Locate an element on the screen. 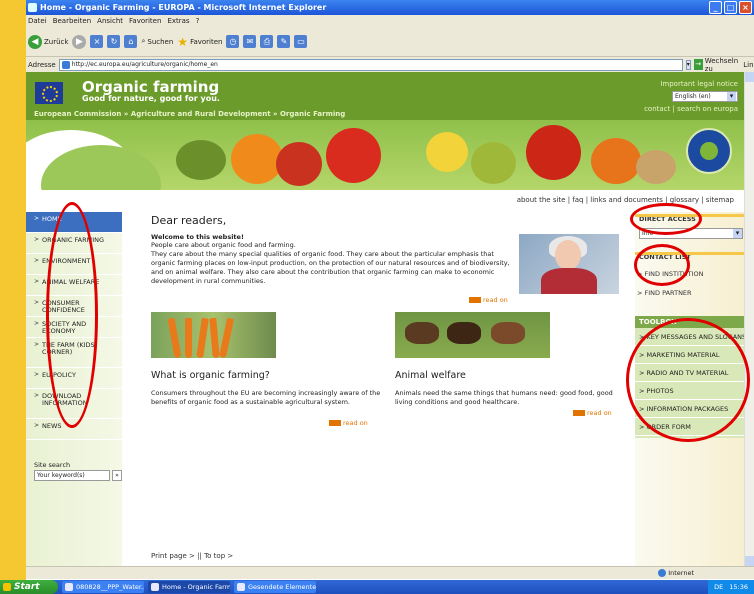  site-slogan: Good for nature, good for you. is located at coordinates (151, 98).